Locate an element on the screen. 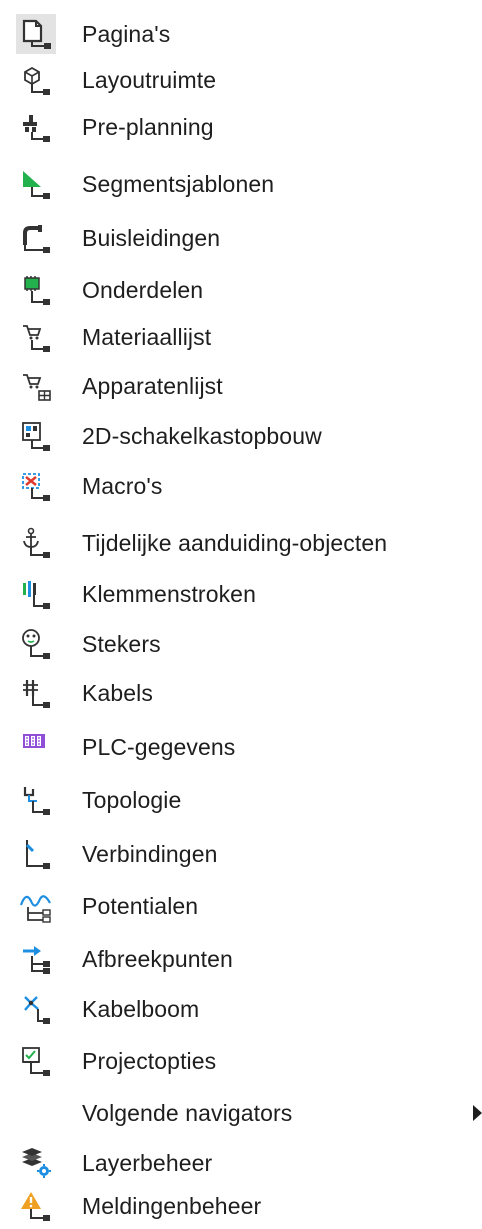  plug-icon is located at coordinates (36, 644).